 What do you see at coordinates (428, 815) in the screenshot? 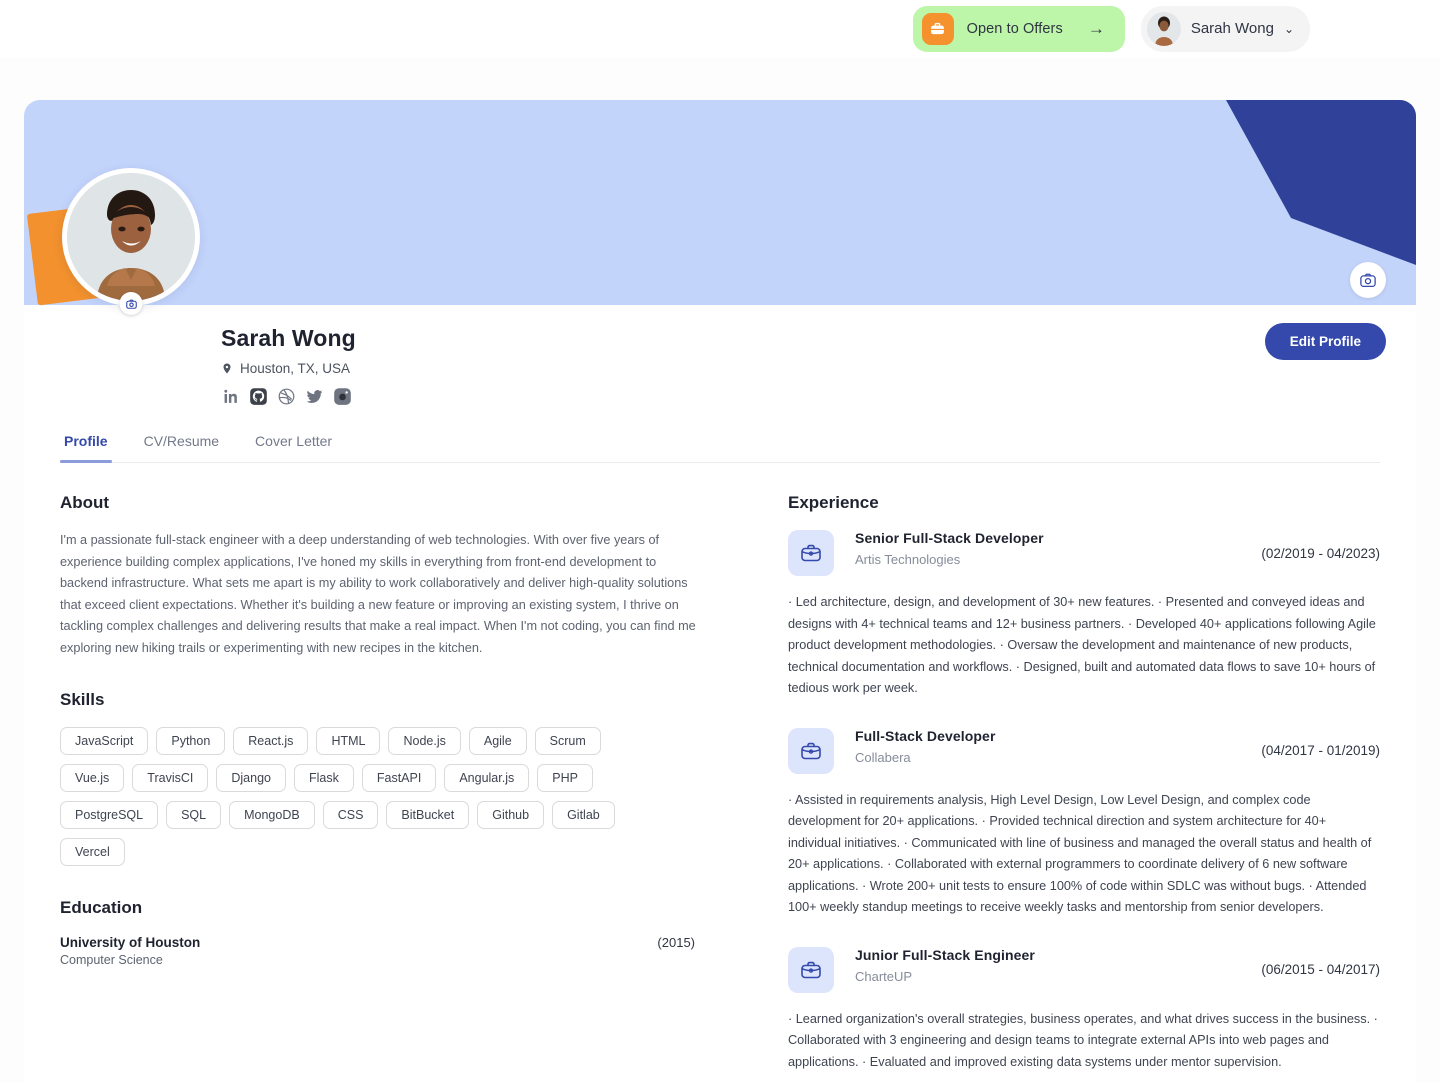
I see `skill-tag: BitBucket` at bounding box center [428, 815].